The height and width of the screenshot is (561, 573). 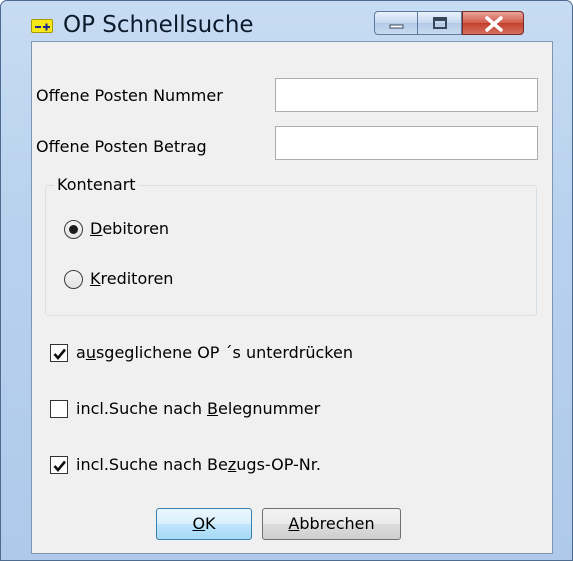 I want to click on maximize-button, so click(x=440, y=23).